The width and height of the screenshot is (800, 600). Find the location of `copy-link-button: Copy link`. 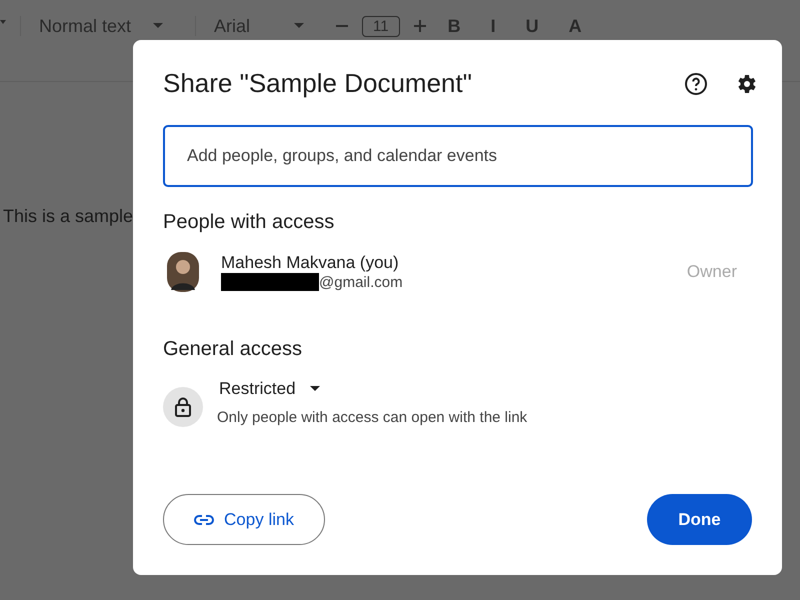

copy-link-button: Copy link is located at coordinates (244, 519).